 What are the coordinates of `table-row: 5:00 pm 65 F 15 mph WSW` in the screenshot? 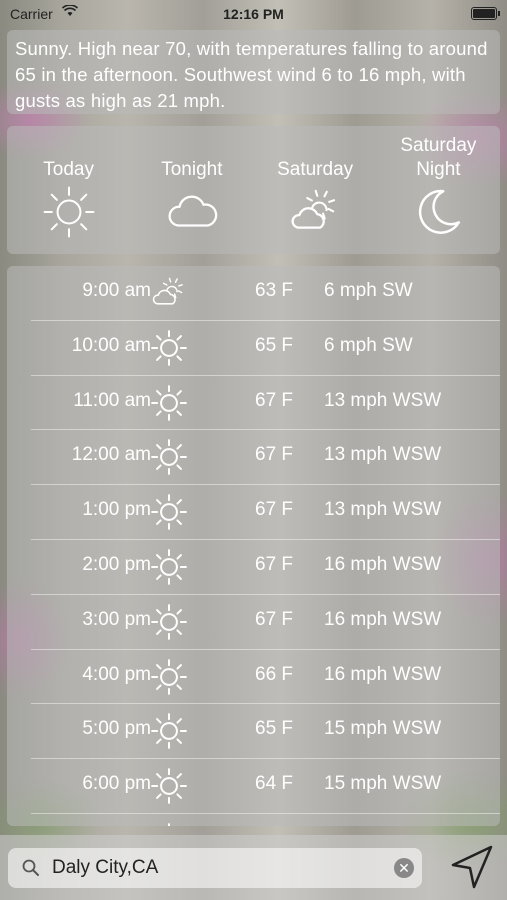 It's located at (265, 732).